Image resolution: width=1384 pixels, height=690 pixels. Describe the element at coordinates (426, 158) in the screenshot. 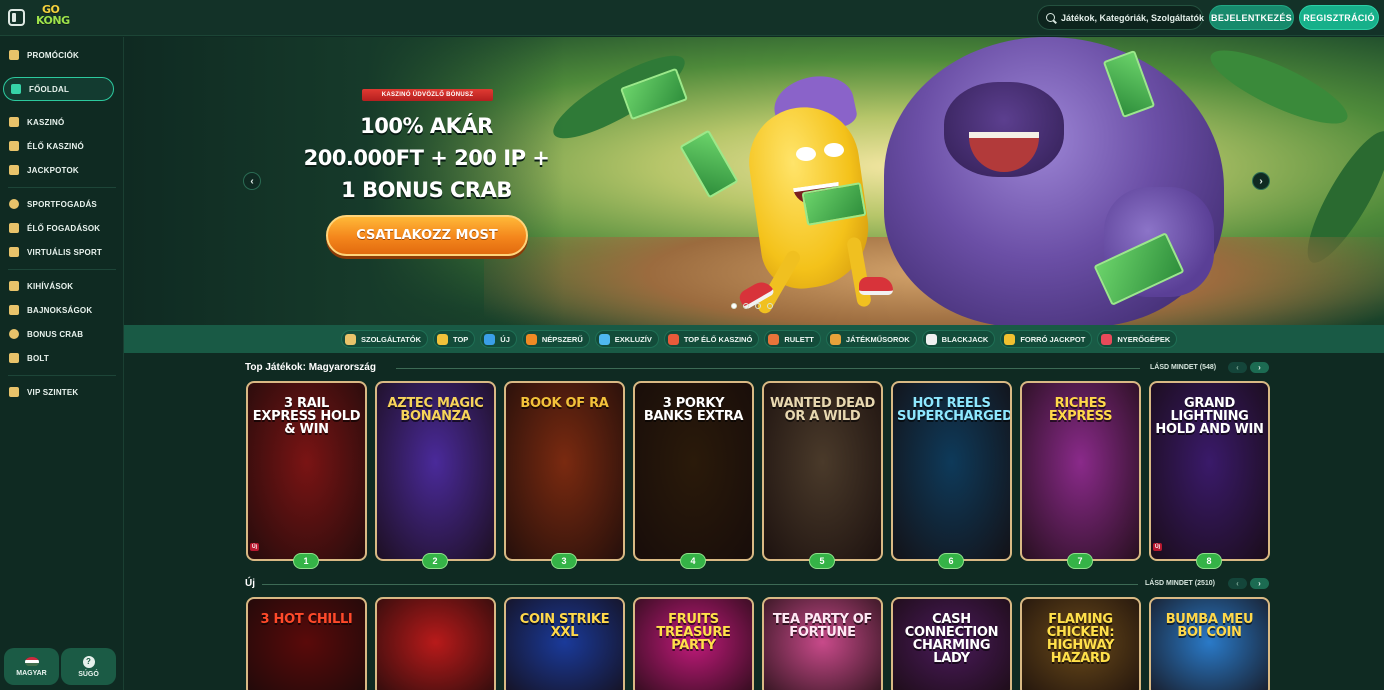

I see `hero-title-line: 200.000FT + 200 IP +` at that location.